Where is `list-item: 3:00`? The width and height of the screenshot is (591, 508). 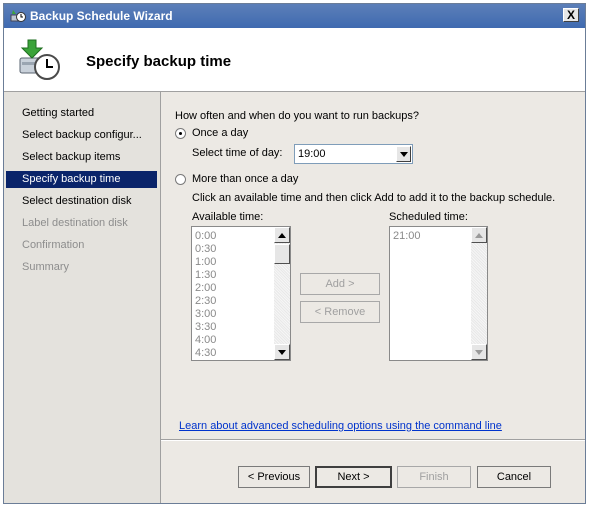 list-item: 3:00 is located at coordinates (205, 314).